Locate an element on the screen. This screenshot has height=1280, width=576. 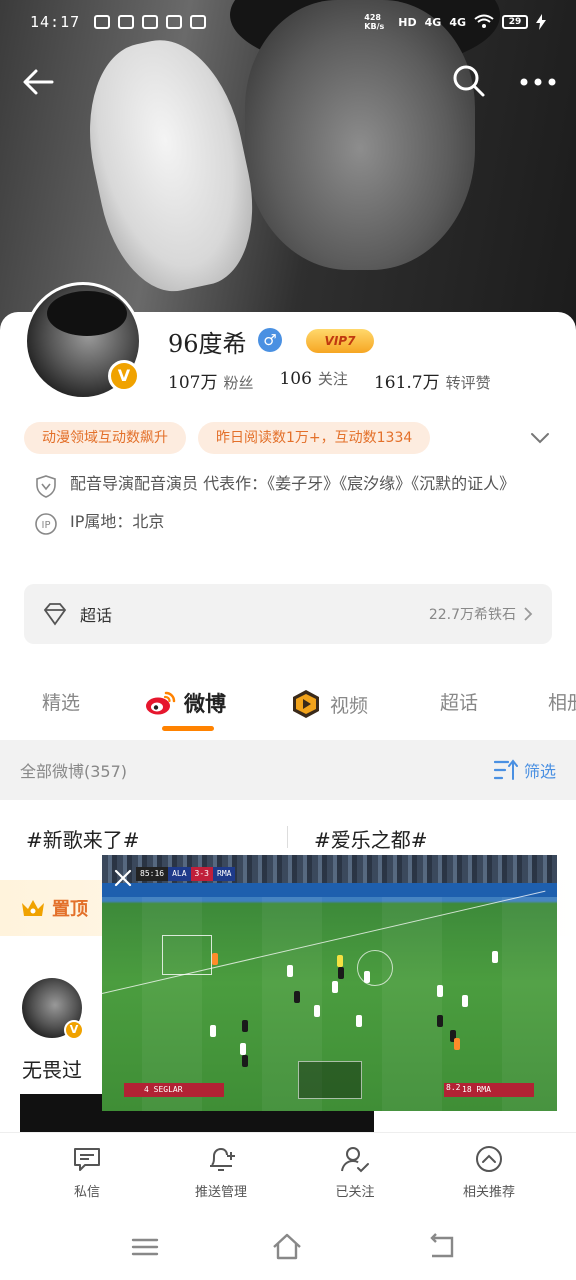
super-topic-label: 超话 is located at coordinates (96, 615).